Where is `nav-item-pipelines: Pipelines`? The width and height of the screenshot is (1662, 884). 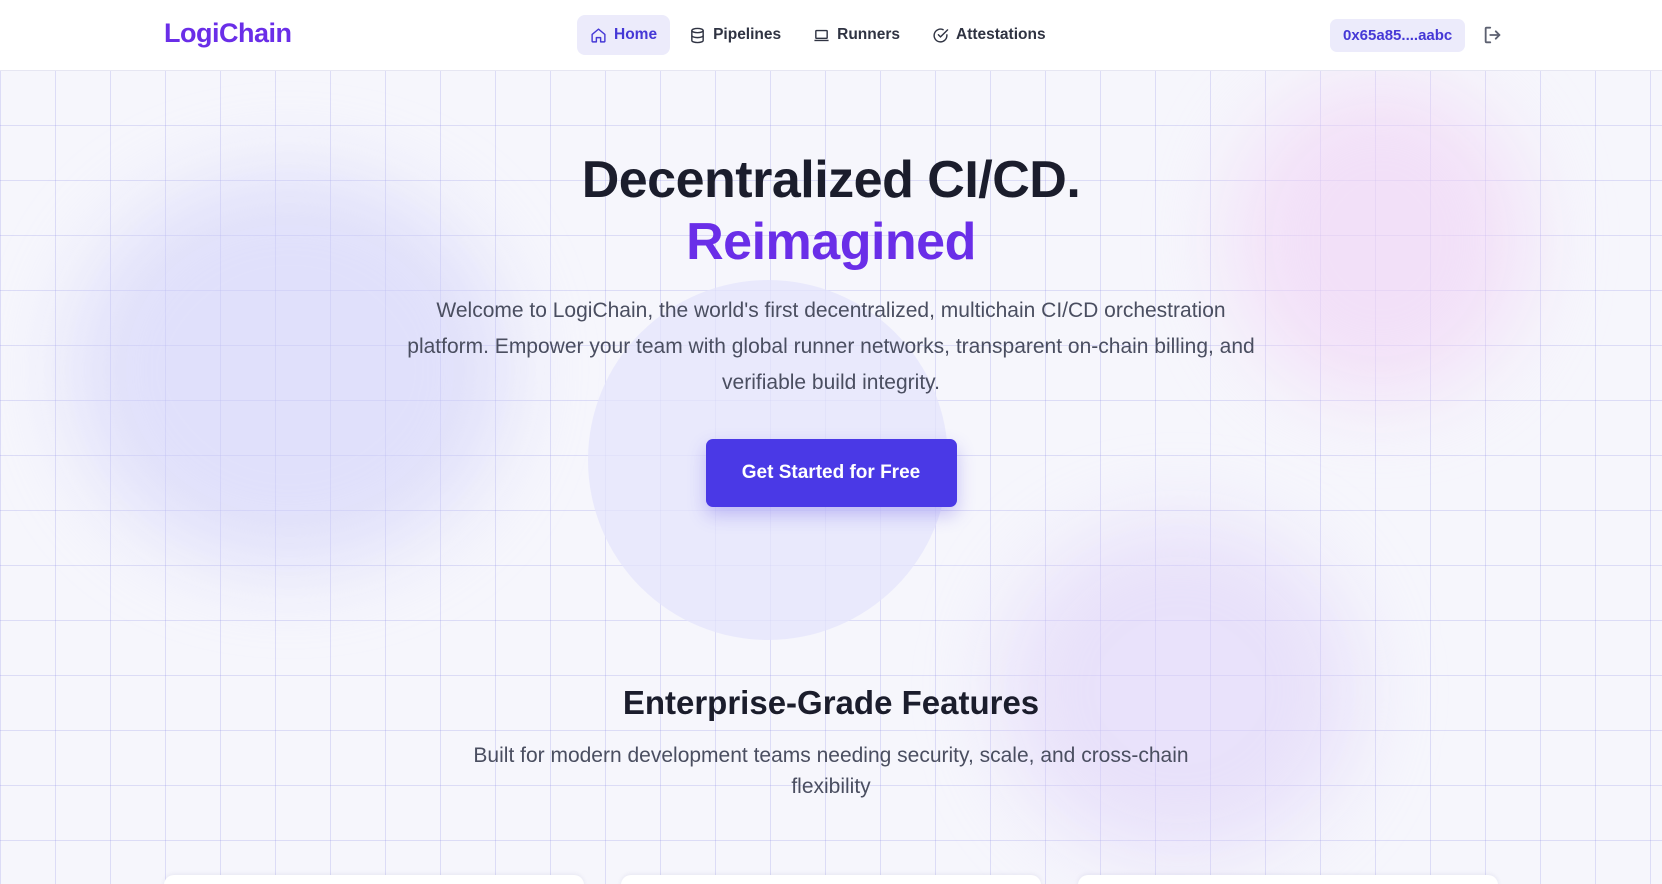 nav-item-pipelines: Pipelines is located at coordinates (735, 35).